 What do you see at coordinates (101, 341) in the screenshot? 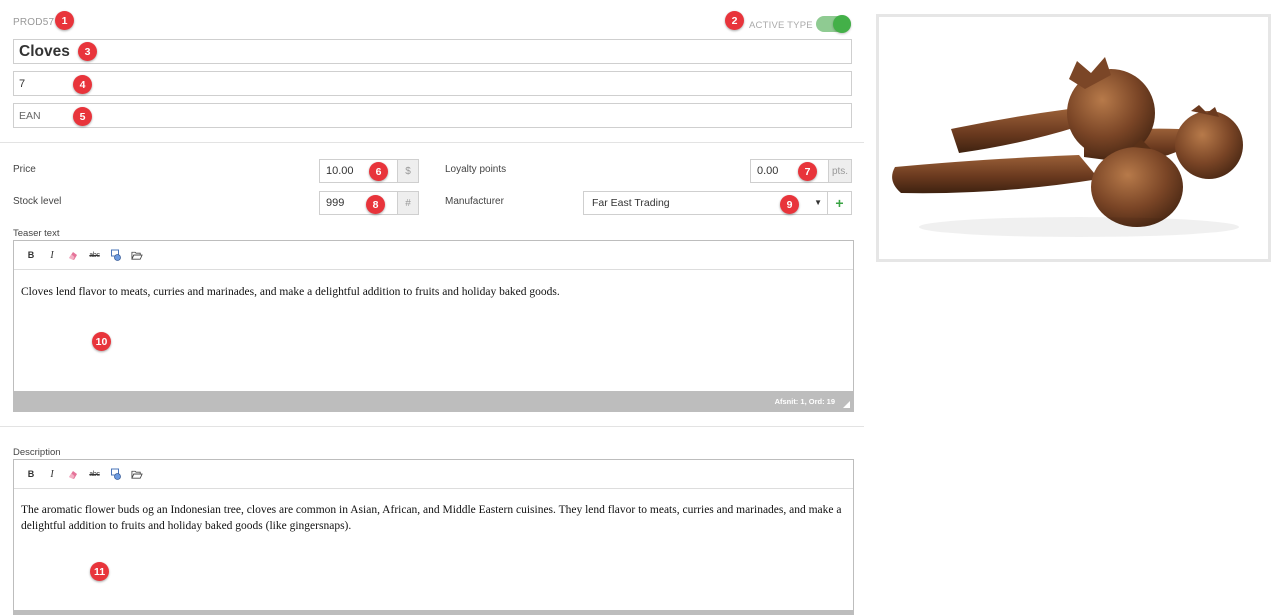
I see `callout-badge: 10` at bounding box center [101, 341].